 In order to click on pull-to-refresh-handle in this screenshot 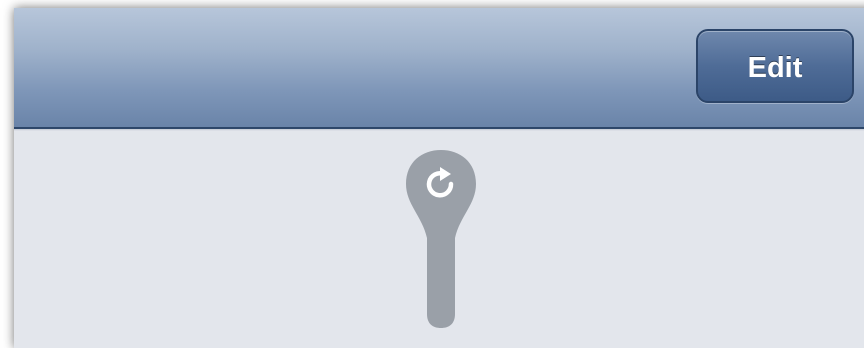, I will do `click(441, 238)`.